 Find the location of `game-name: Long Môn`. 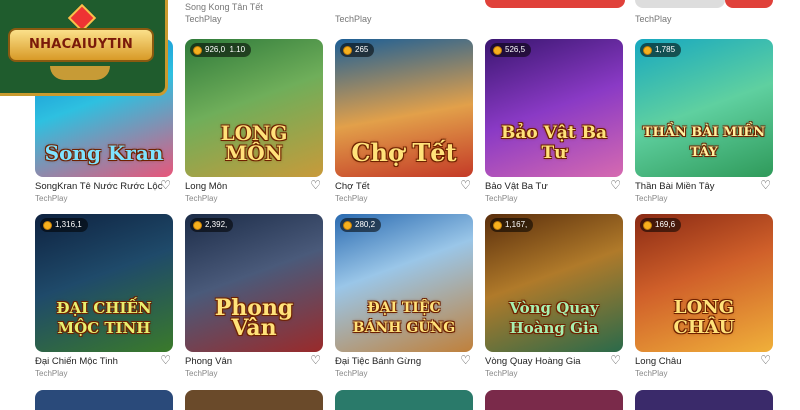

game-name: Long Môn is located at coordinates (206, 186).